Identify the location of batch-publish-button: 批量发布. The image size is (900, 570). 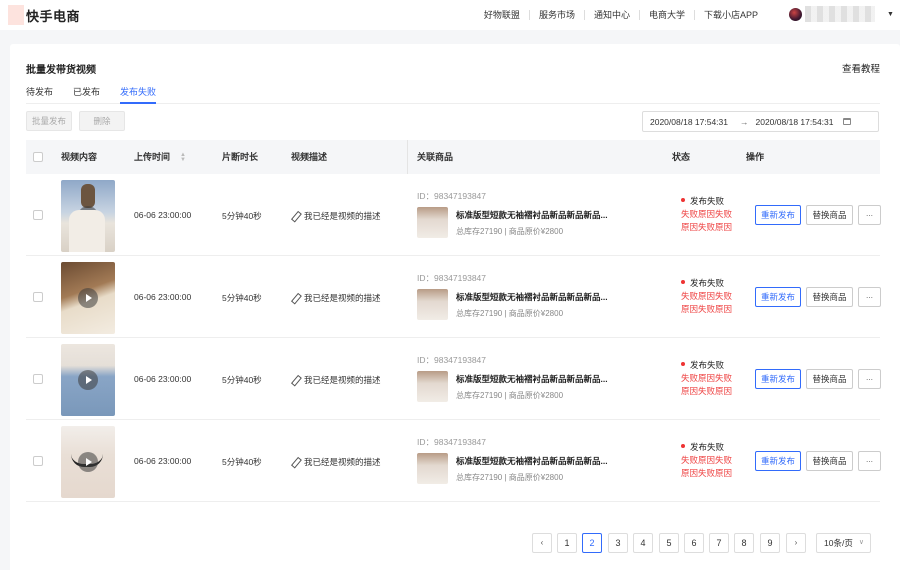
(49, 121).